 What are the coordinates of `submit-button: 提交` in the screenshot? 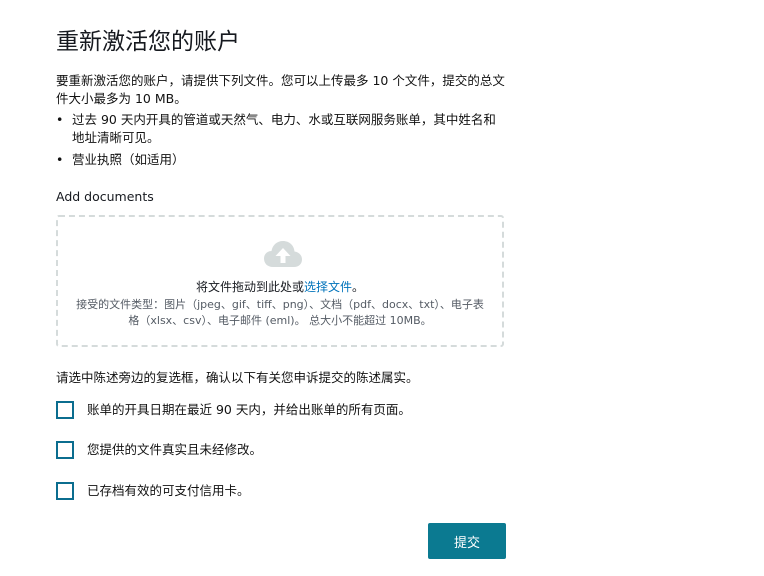 It's located at (467, 541).